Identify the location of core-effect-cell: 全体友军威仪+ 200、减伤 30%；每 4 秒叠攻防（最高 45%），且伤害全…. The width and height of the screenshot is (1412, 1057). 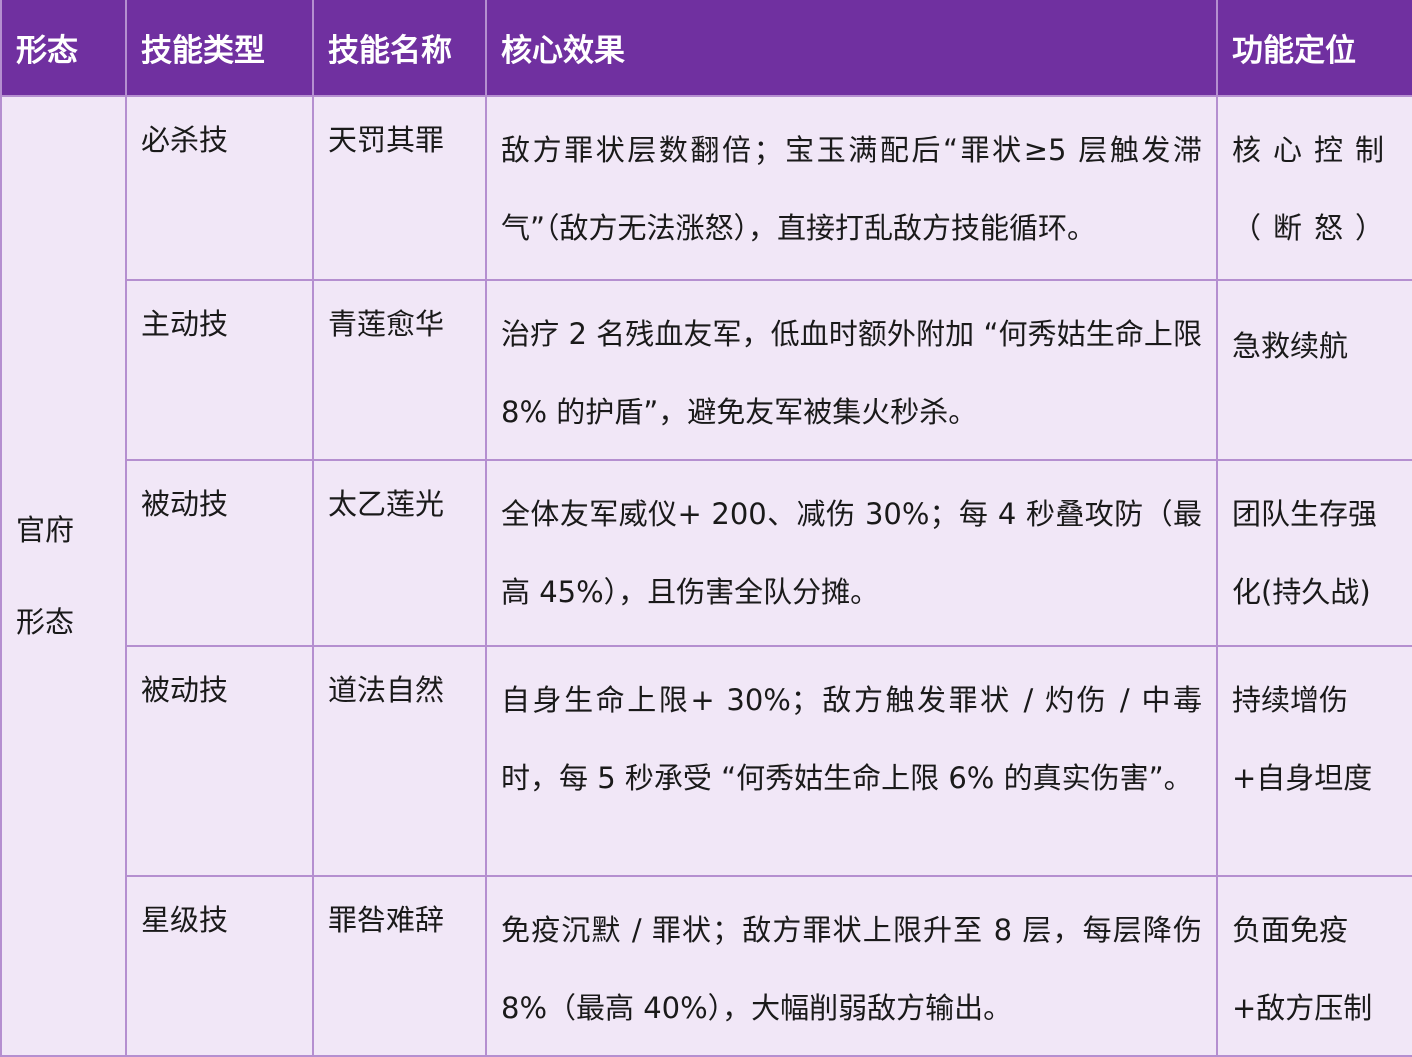
(851, 553).